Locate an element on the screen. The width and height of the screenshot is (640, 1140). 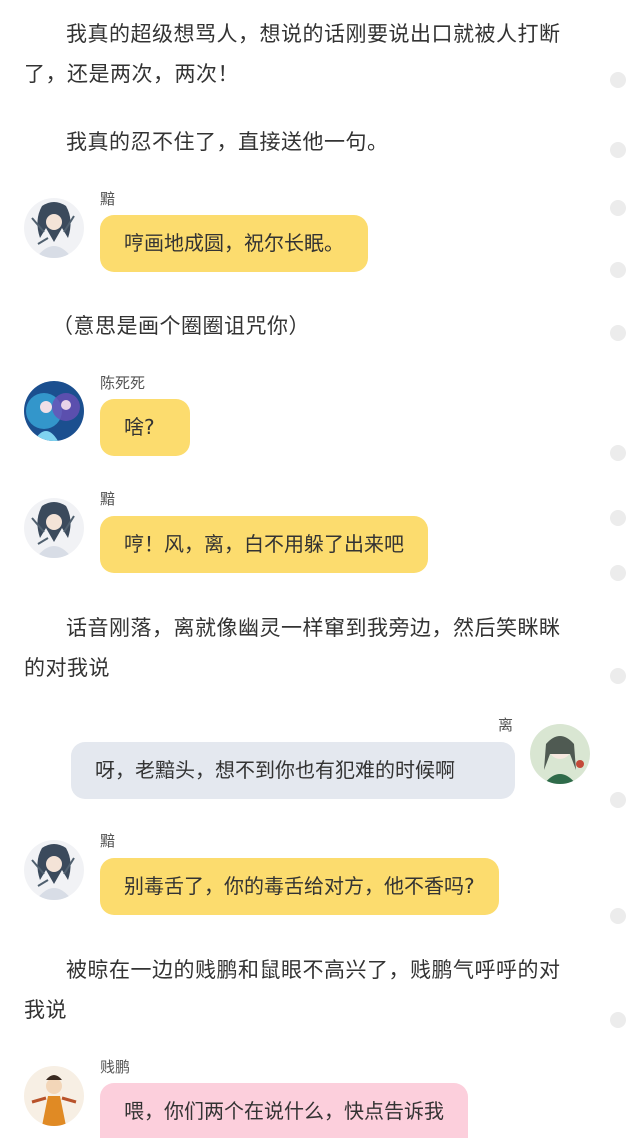
story-text: 我真的忍不住了，直接送他一句。 is located at coordinates (227, 142).